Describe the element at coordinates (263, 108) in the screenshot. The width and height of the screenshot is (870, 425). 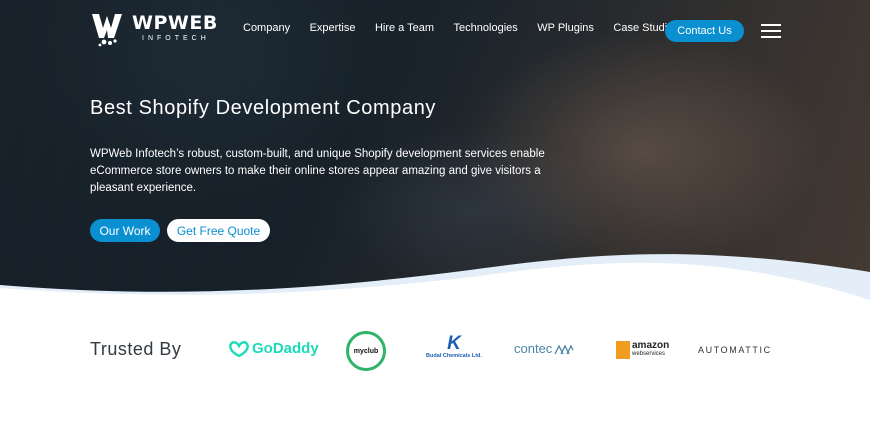
I see `hero-title: Best Shopify Development Company` at that location.